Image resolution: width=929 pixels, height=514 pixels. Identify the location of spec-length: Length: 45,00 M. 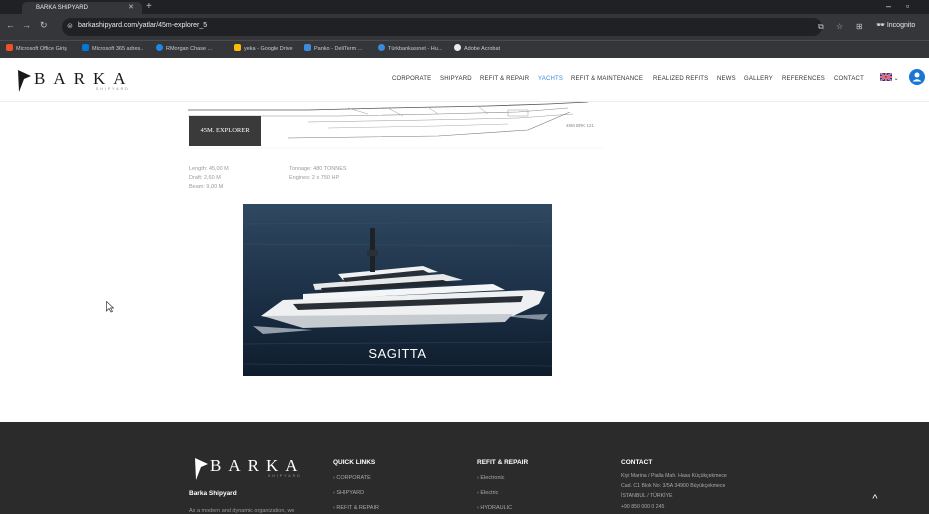
(209, 169).